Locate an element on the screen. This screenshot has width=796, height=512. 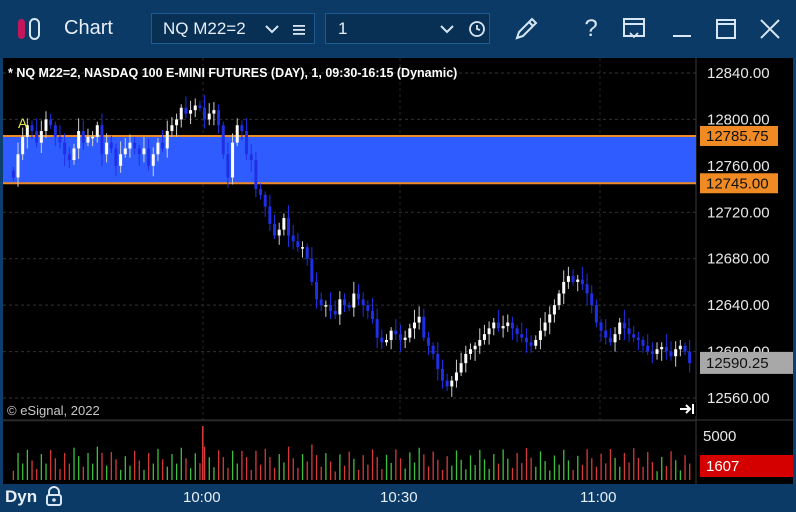
time-axis-bar: Dyn 10:00 10:30 11:00 is located at coordinates (398, 497).